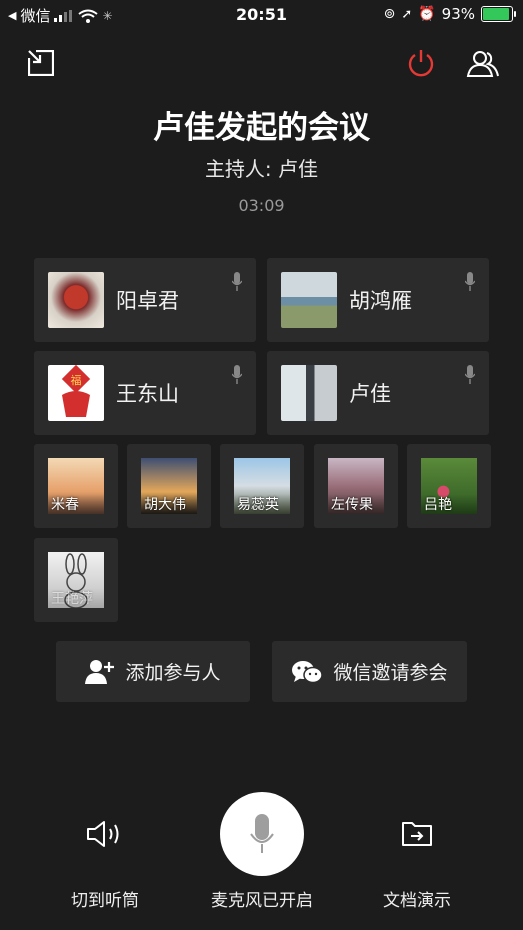 Image resolution: width=523 pixels, height=930 pixels. What do you see at coordinates (449, 486) in the screenshot?
I see `participant-tile: 吕艳` at bounding box center [449, 486].